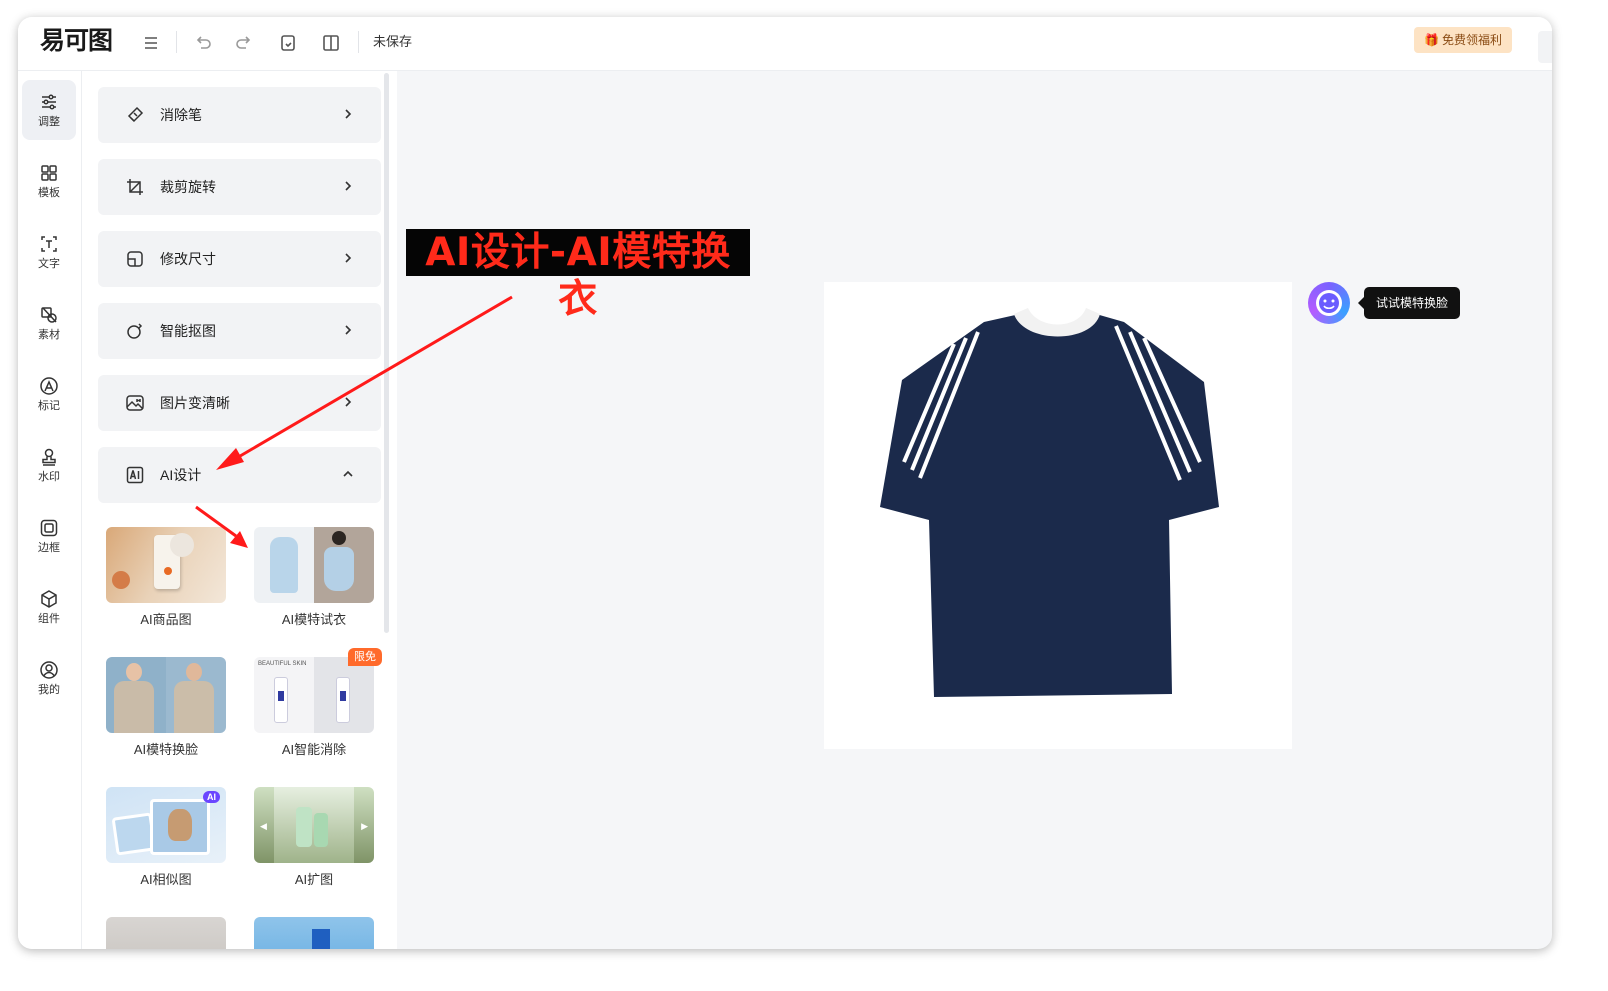 The height and width of the screenshot is (991, 1608). I want to click on user-icon, so click(49, 670).